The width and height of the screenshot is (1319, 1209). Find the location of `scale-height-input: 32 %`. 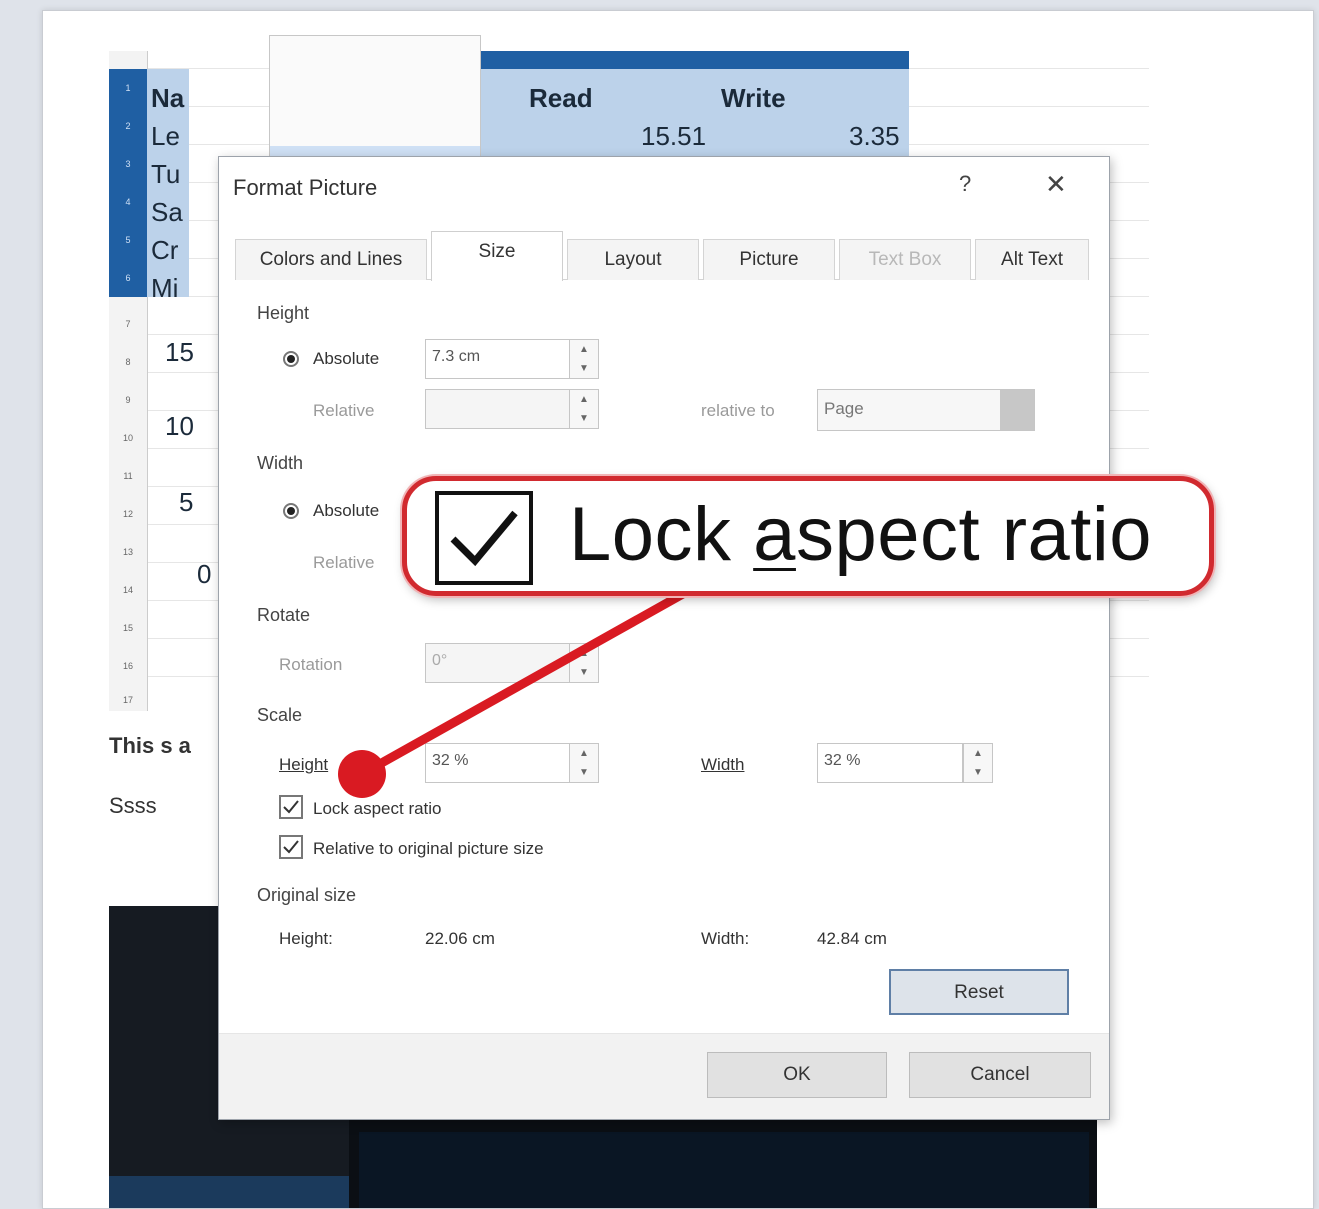

scale-height-input: 32 % is located at coordinates (498, 763).